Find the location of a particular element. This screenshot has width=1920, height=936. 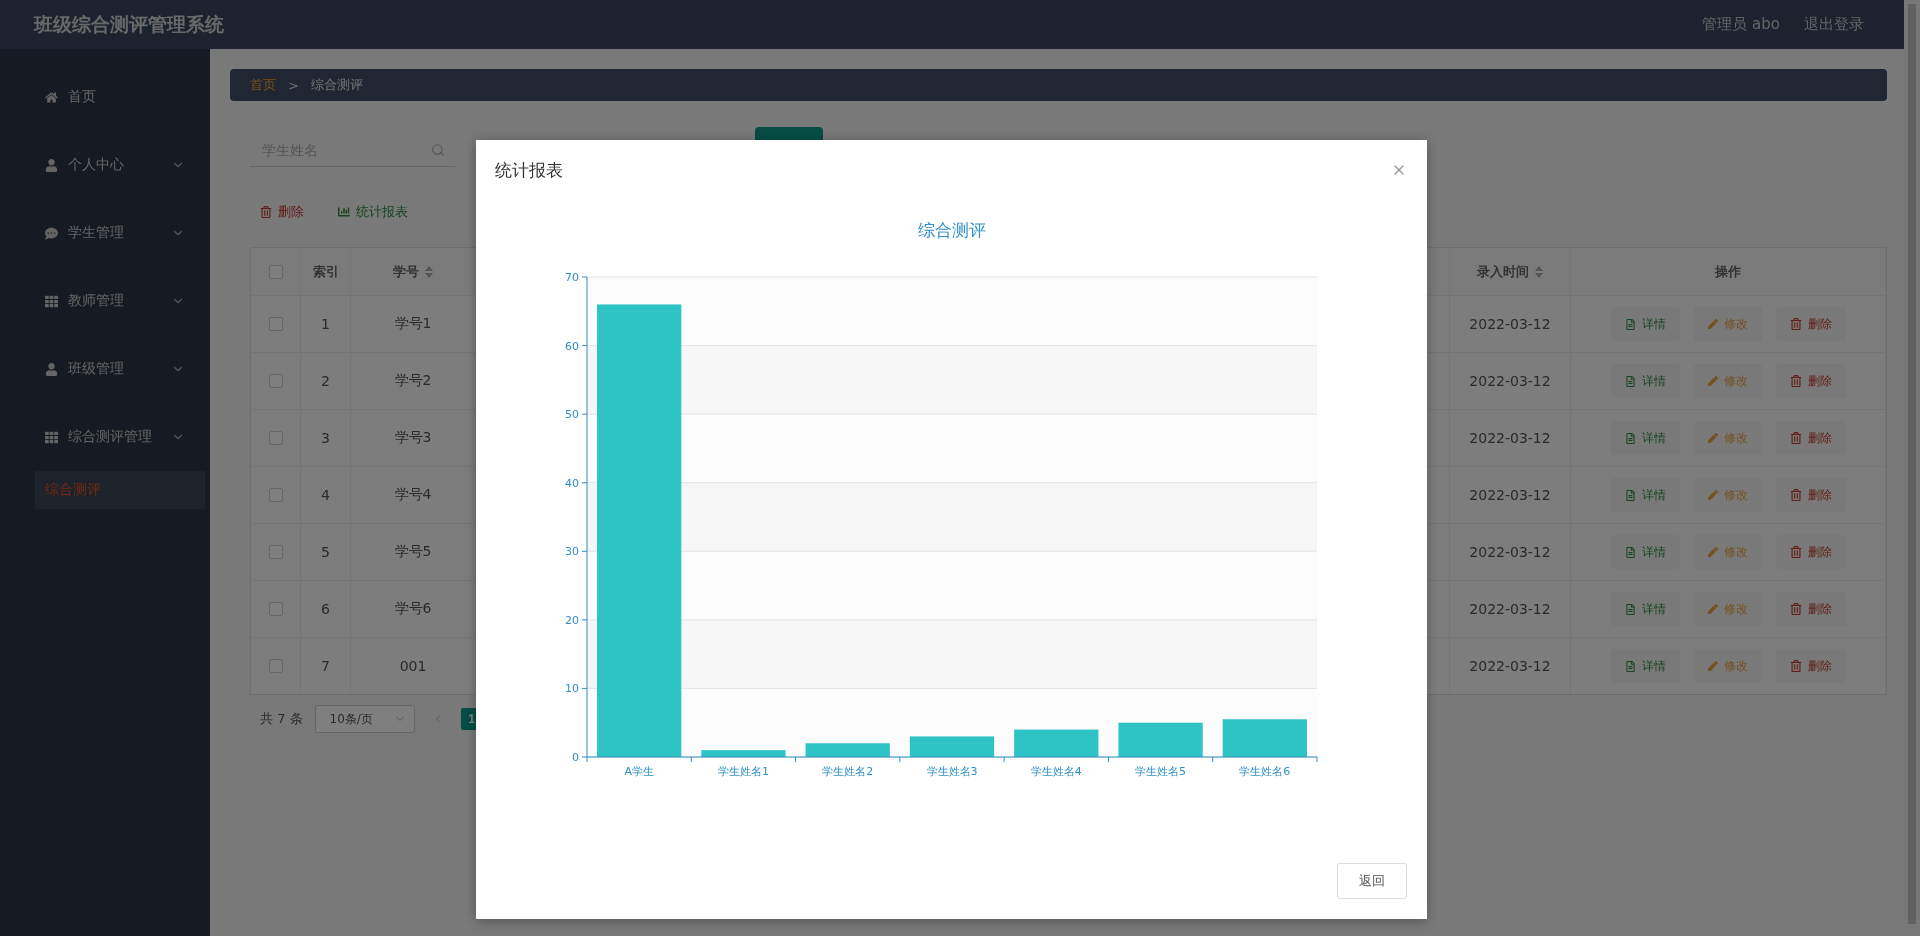

x-tick-label: A学生 is located at coordinates (639, 771).